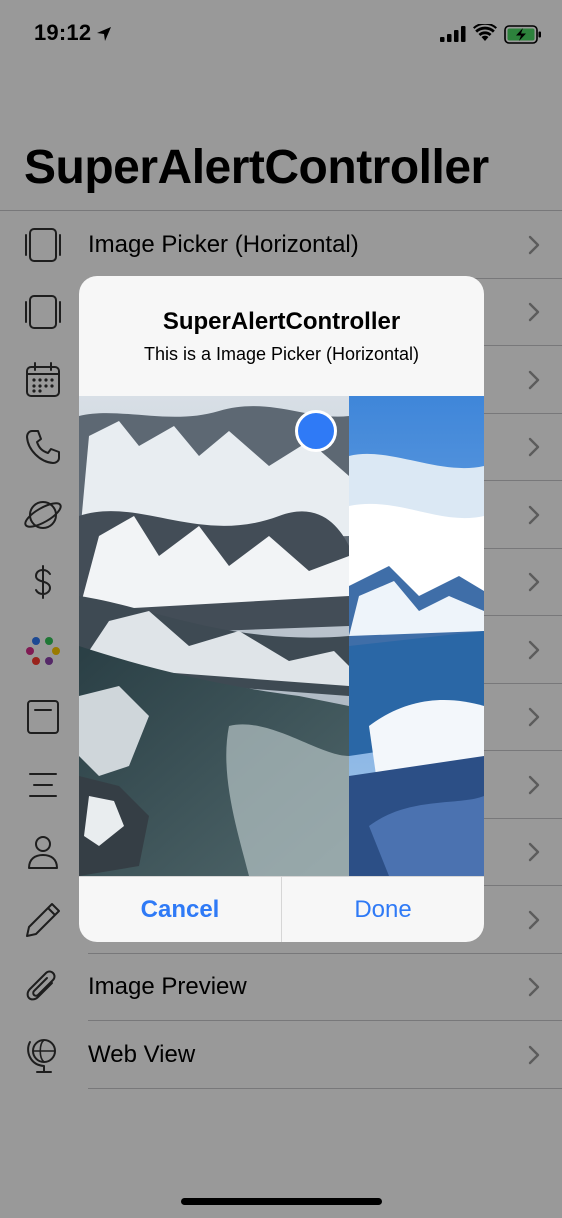 This screenshot has height=1218, width=562. I want to click on cancel-button: Cancel, so click(180, 909).